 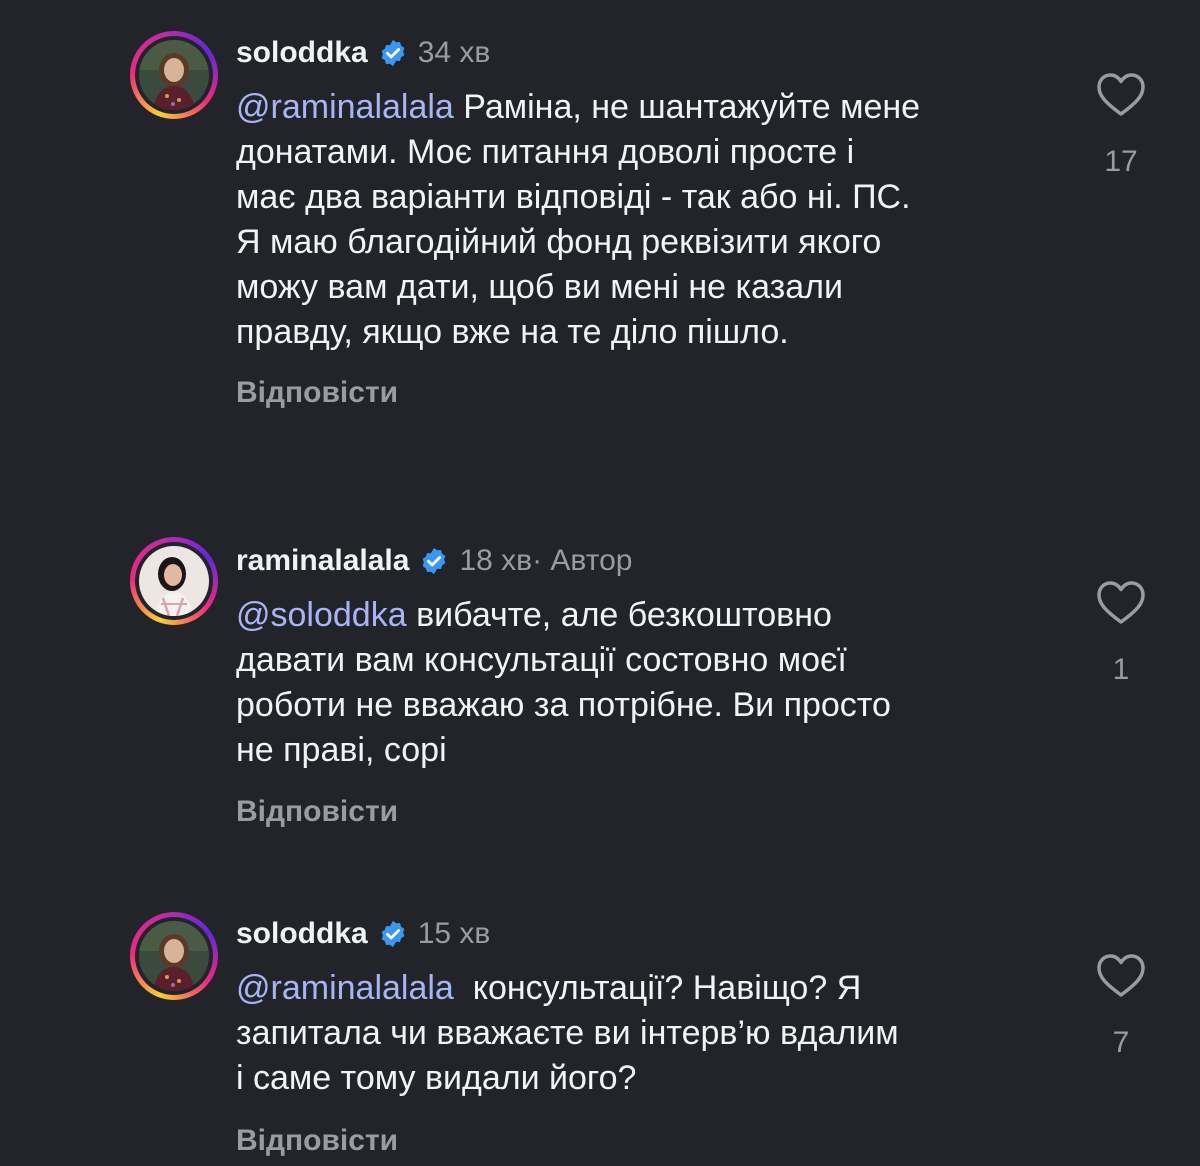 I want to click on comment-line: вибачте, але безкоштовно, so click(x=619, y=615).